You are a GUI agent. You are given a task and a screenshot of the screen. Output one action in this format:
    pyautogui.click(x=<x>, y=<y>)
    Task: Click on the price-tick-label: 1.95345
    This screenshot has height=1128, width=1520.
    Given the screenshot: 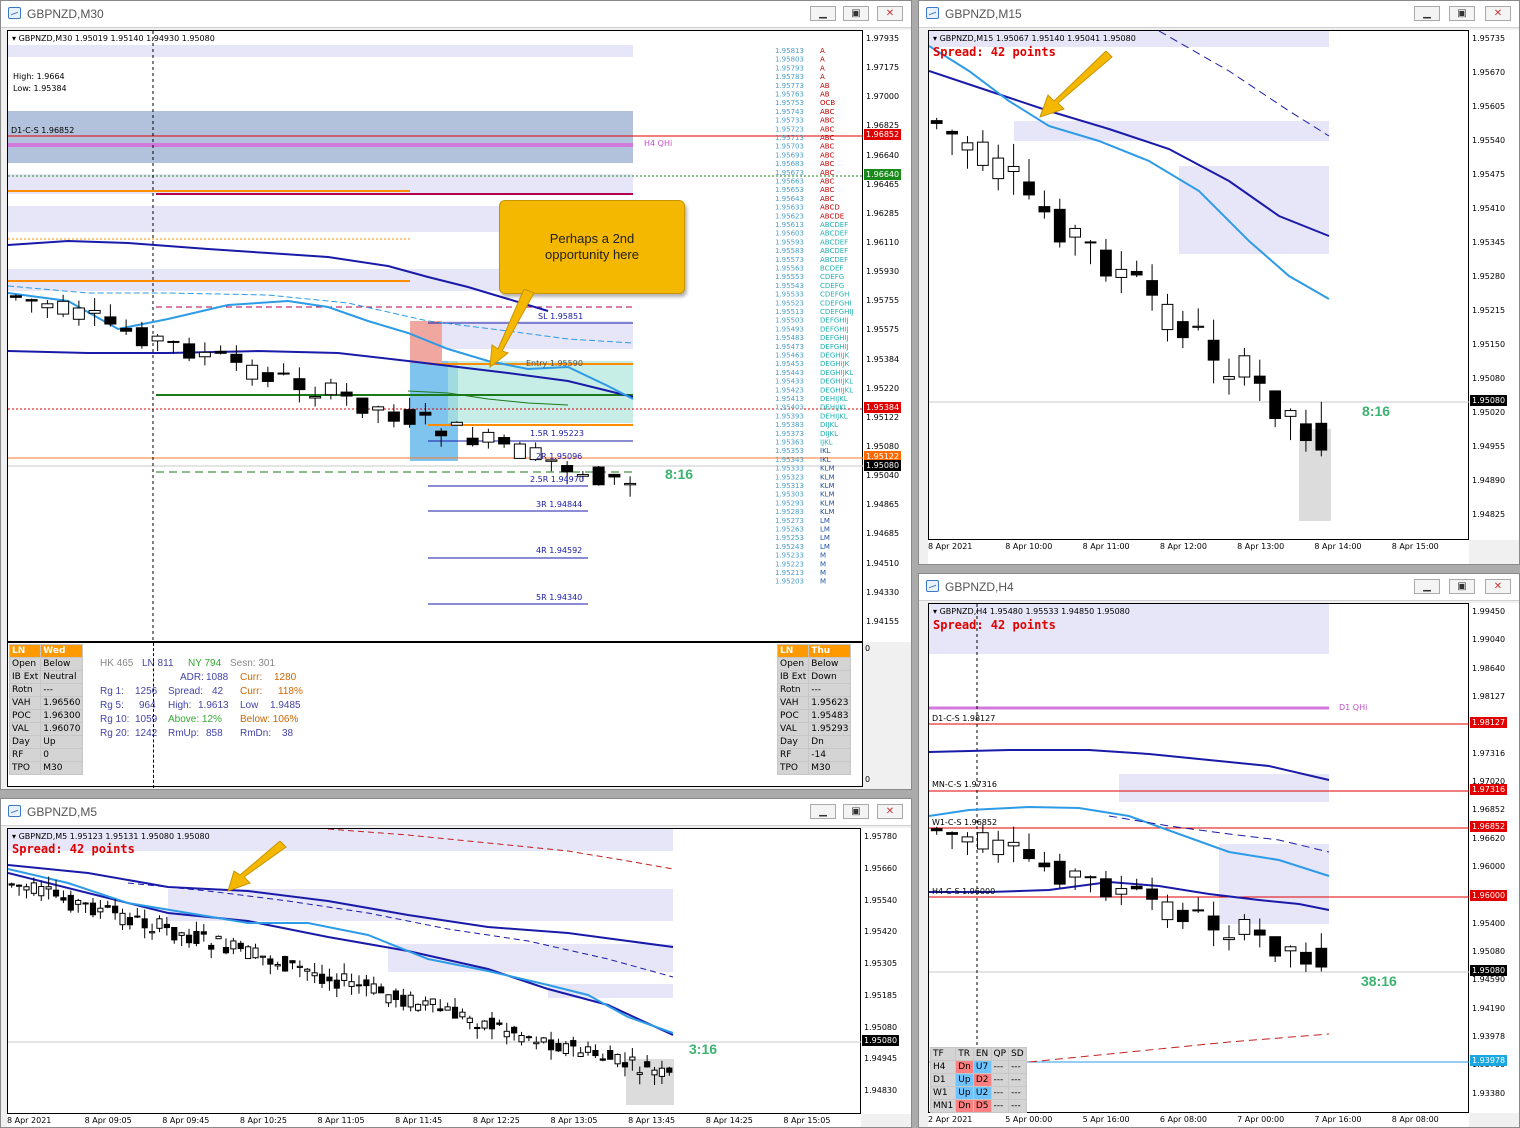 What is the action you would take?
    pyautogui.click(x=1489, y=242)
    